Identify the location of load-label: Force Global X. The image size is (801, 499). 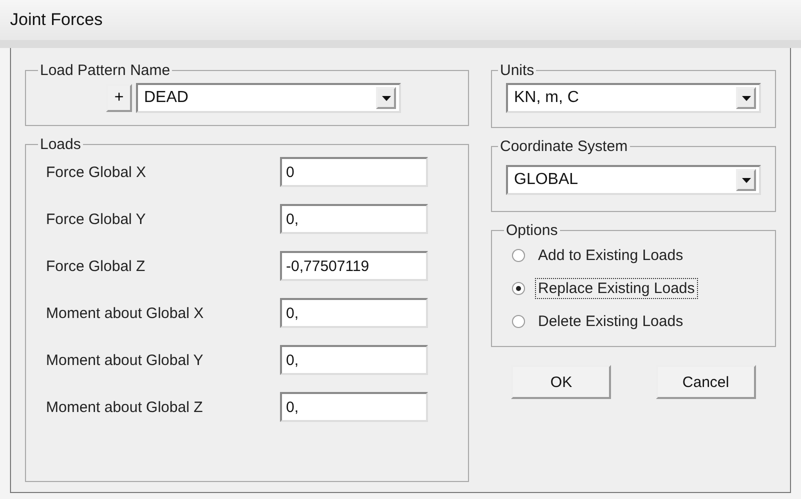
(97, 172).